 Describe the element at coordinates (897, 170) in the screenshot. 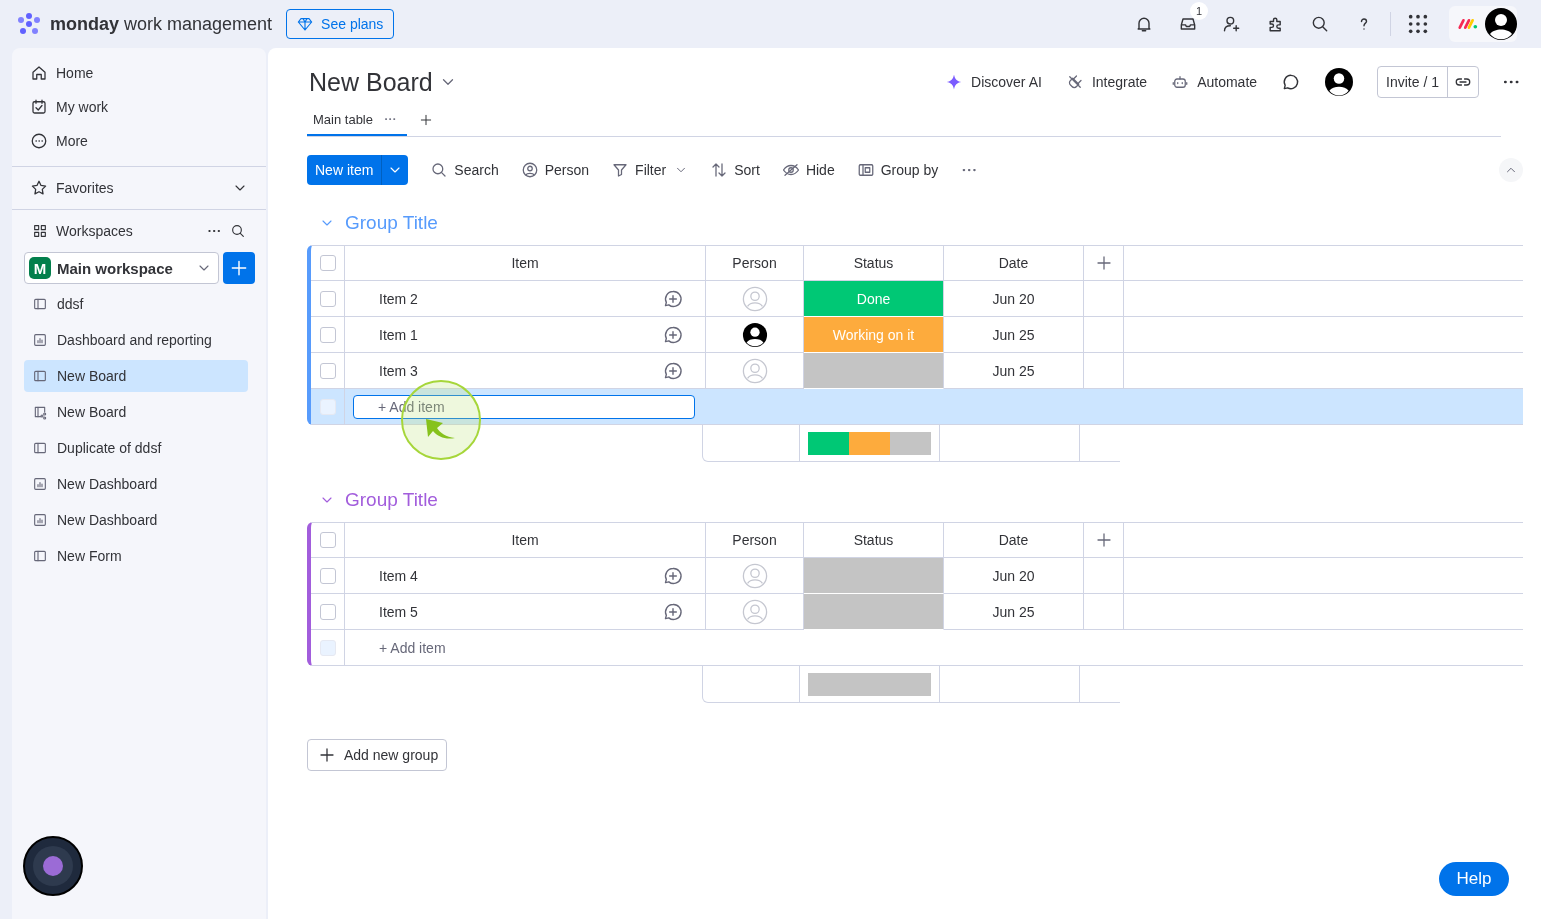

I see `toolbar-button: Group by` at that location.